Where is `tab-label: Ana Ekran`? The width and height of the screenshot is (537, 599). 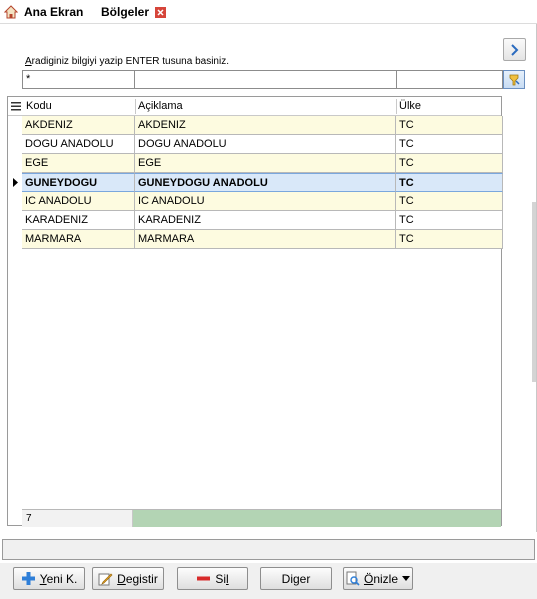 tab-label: Ana Ekran is located at coordinates (54, 12).